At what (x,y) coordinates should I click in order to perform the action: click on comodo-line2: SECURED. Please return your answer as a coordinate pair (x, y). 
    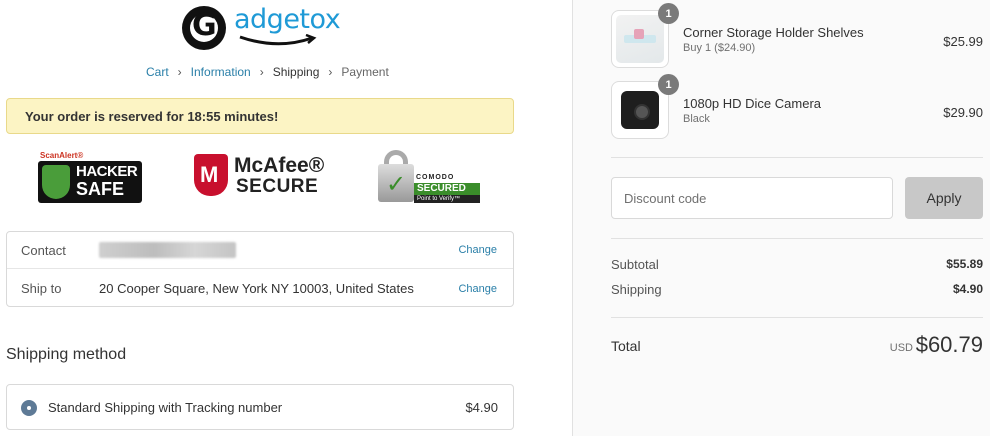
    Looking at the image, I should click on (447, 189).